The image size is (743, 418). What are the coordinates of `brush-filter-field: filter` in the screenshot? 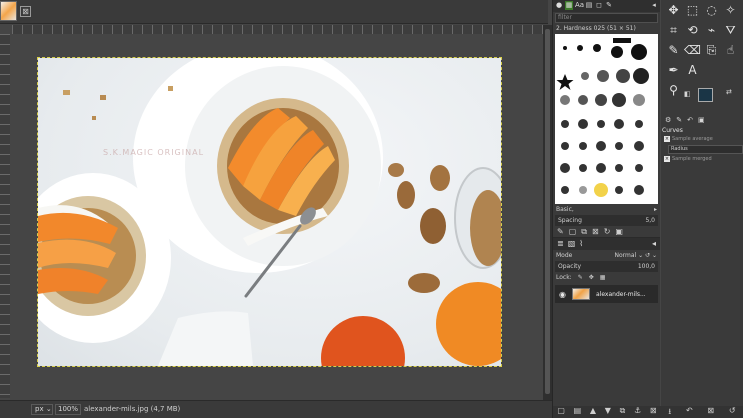 It's located at (606, 18).